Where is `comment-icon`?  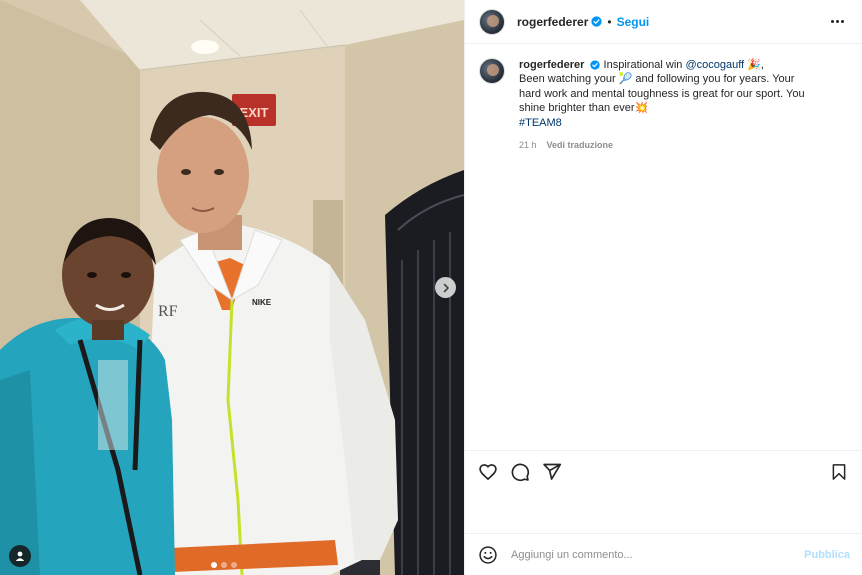
comment-icon is located at coordinates (520, 472).